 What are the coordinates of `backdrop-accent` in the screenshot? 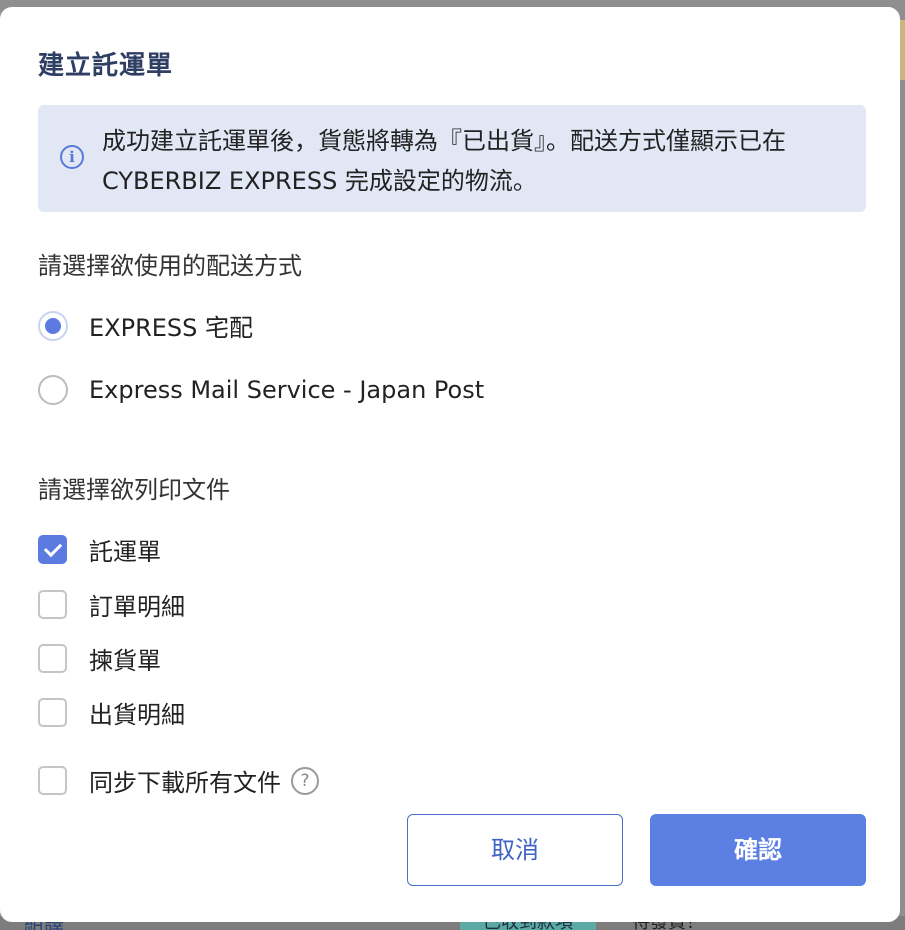 It's located at (902, 50).